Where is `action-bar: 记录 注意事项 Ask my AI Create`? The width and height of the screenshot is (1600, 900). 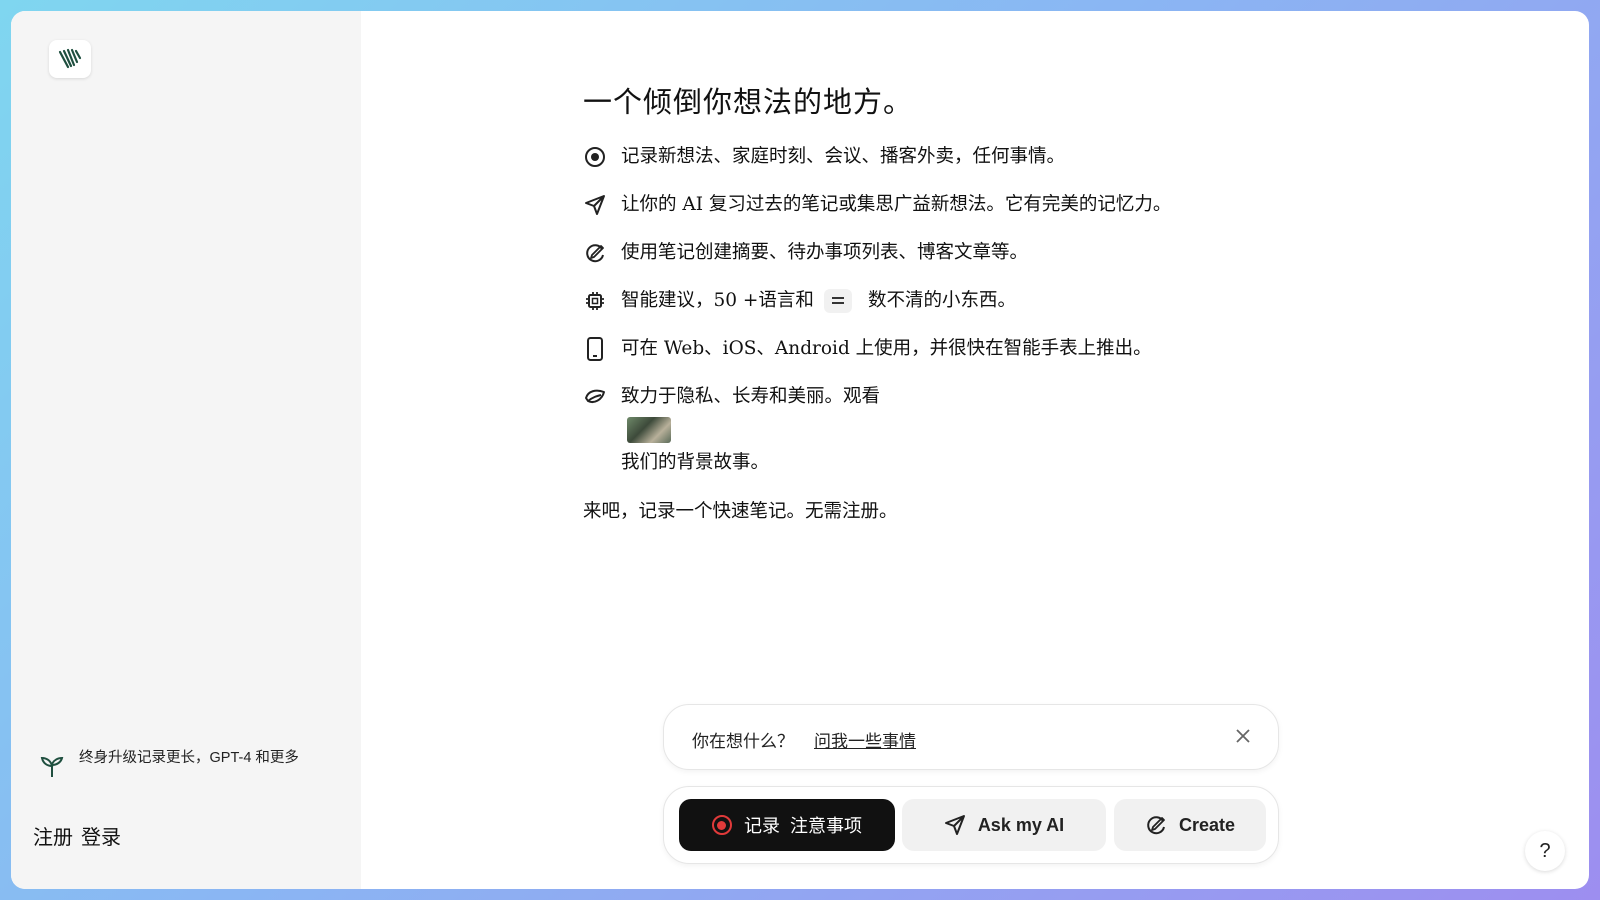
action-bar: 记录 注意事项 Ask my AI Create is located at coordinates (971, 825).